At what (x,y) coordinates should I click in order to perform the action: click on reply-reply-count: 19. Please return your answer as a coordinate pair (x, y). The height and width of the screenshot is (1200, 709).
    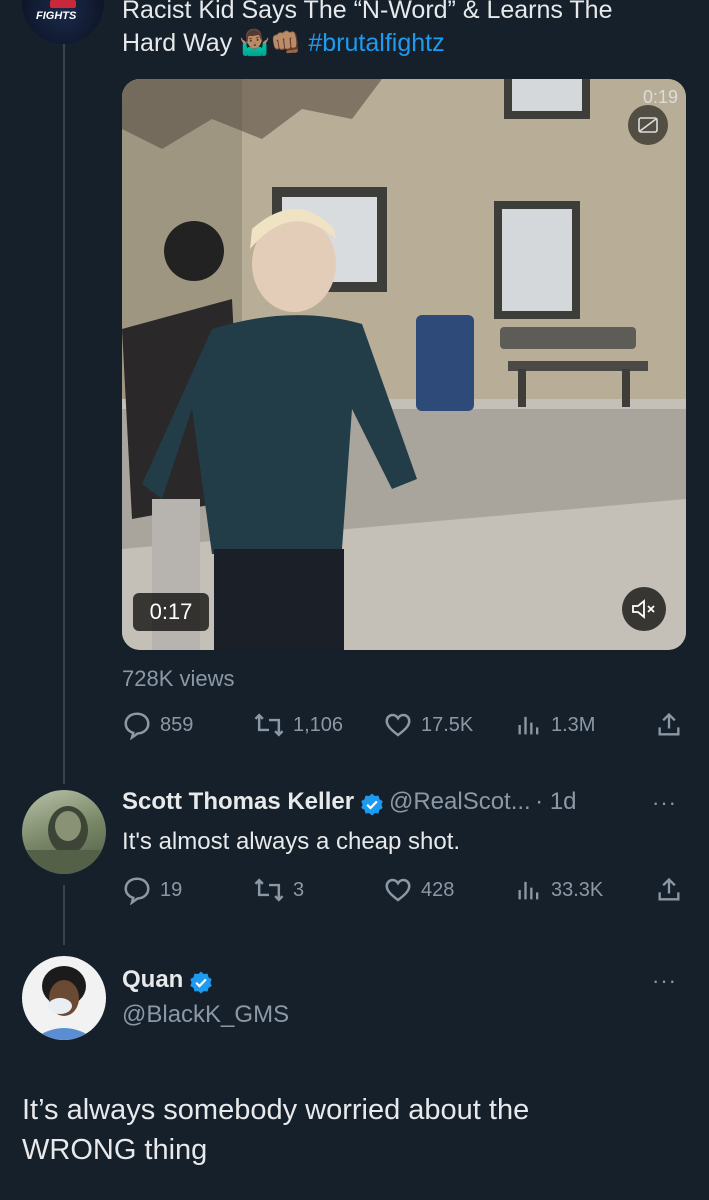
    Looking at the image, I should click on (171, 889).